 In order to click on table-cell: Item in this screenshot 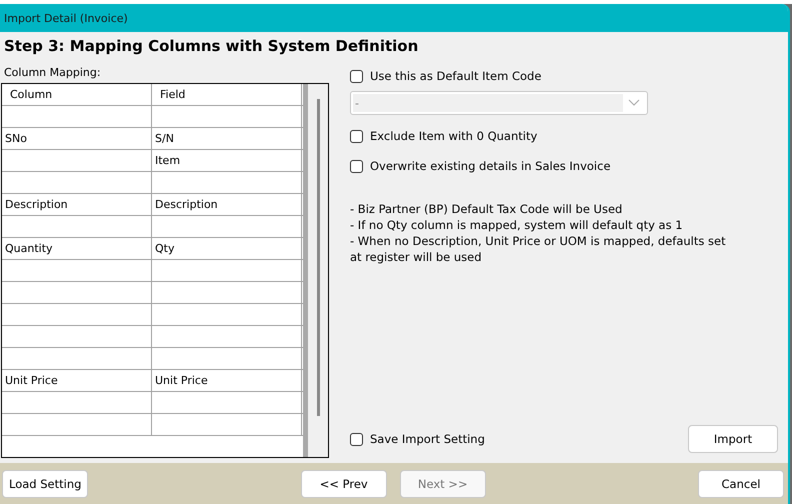, I will do `click(227, 160)`.